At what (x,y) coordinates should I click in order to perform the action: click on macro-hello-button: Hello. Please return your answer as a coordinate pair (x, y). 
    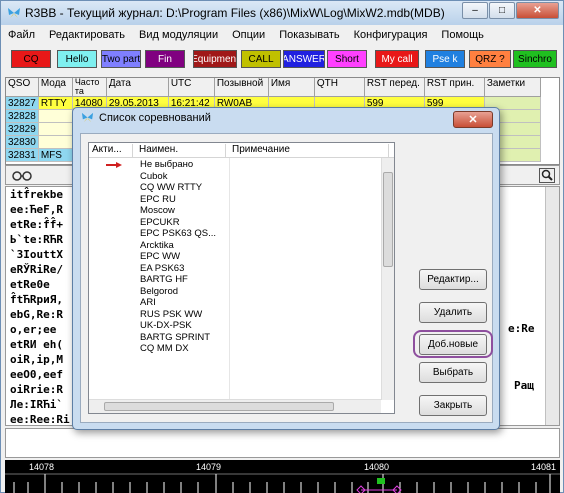
    Looking at the image, I should click on (77, 59).